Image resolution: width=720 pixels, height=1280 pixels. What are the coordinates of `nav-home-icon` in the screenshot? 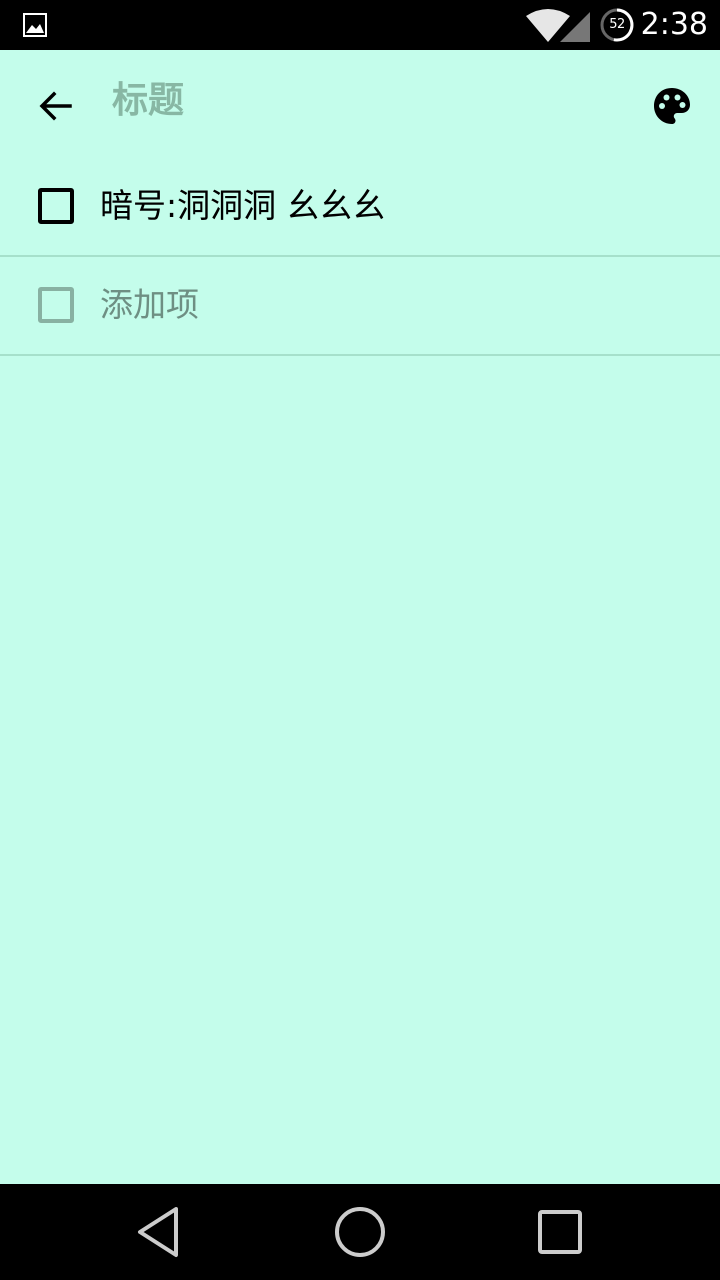 It's located at (360, 1232).